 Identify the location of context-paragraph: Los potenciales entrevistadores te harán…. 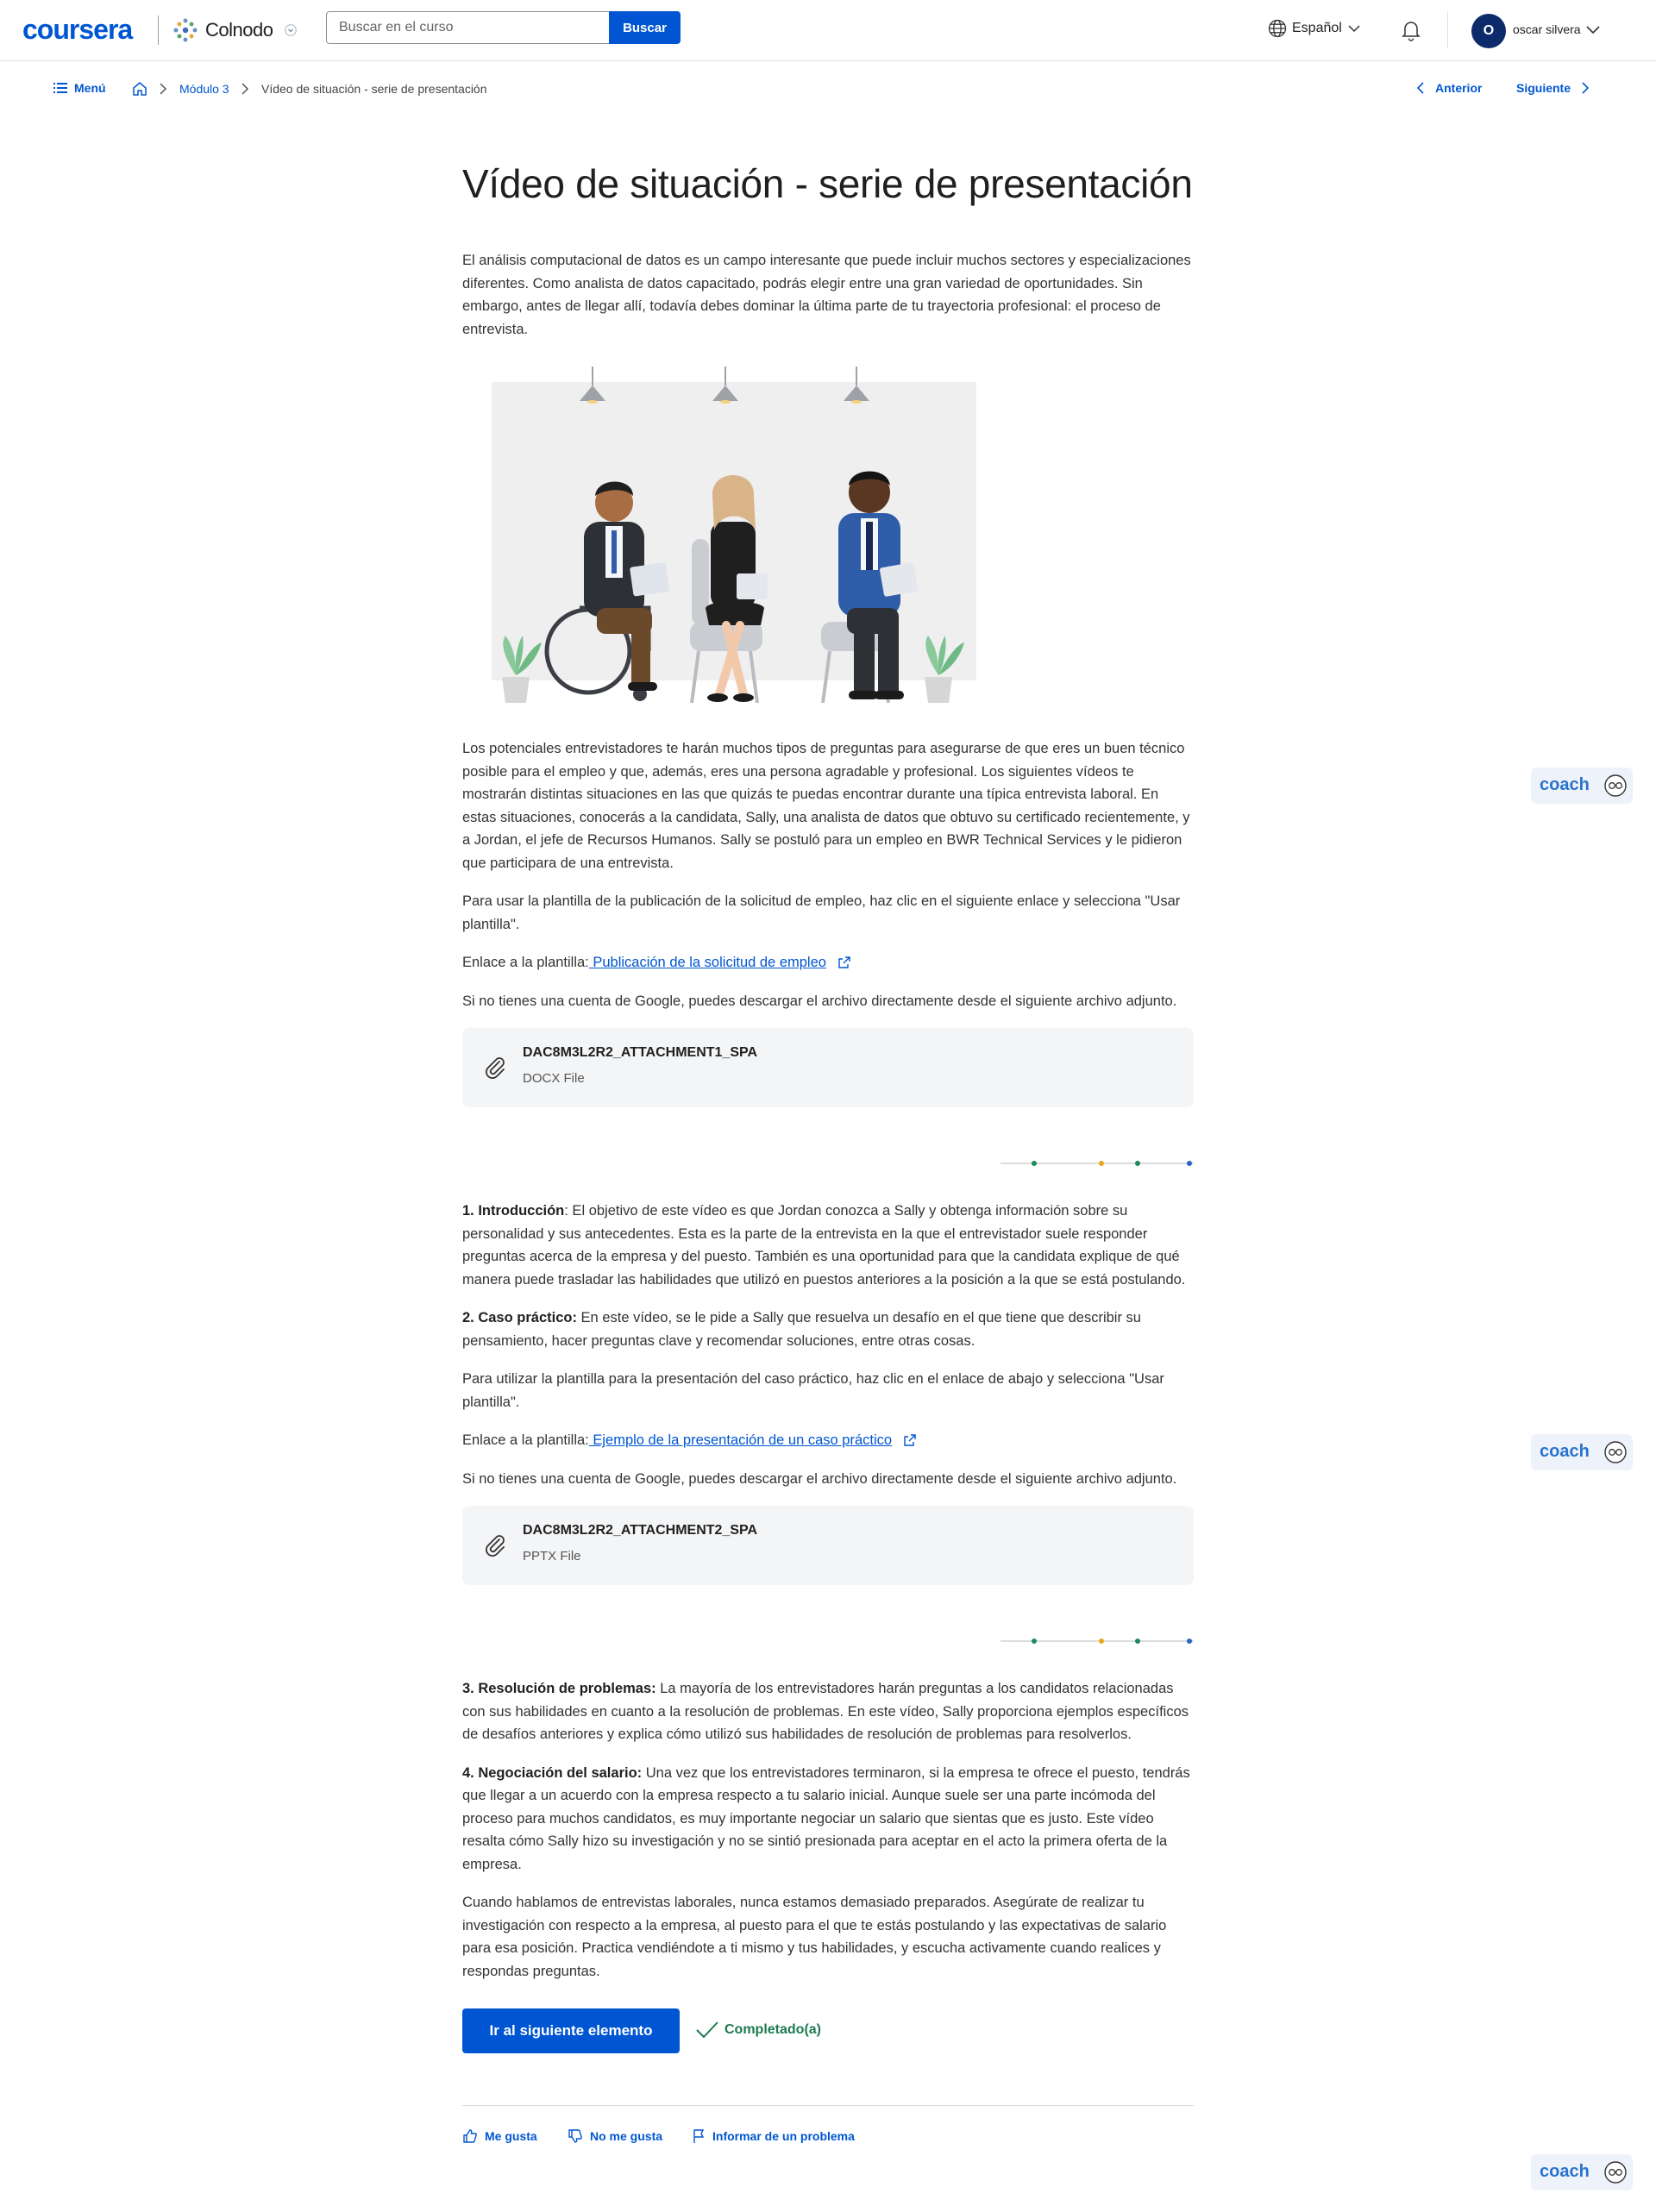
(826, 806).